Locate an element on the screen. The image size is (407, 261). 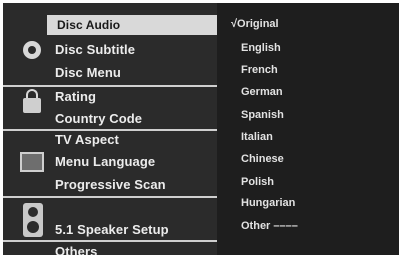
option-original: √Original is located at coordinates (255, 24).